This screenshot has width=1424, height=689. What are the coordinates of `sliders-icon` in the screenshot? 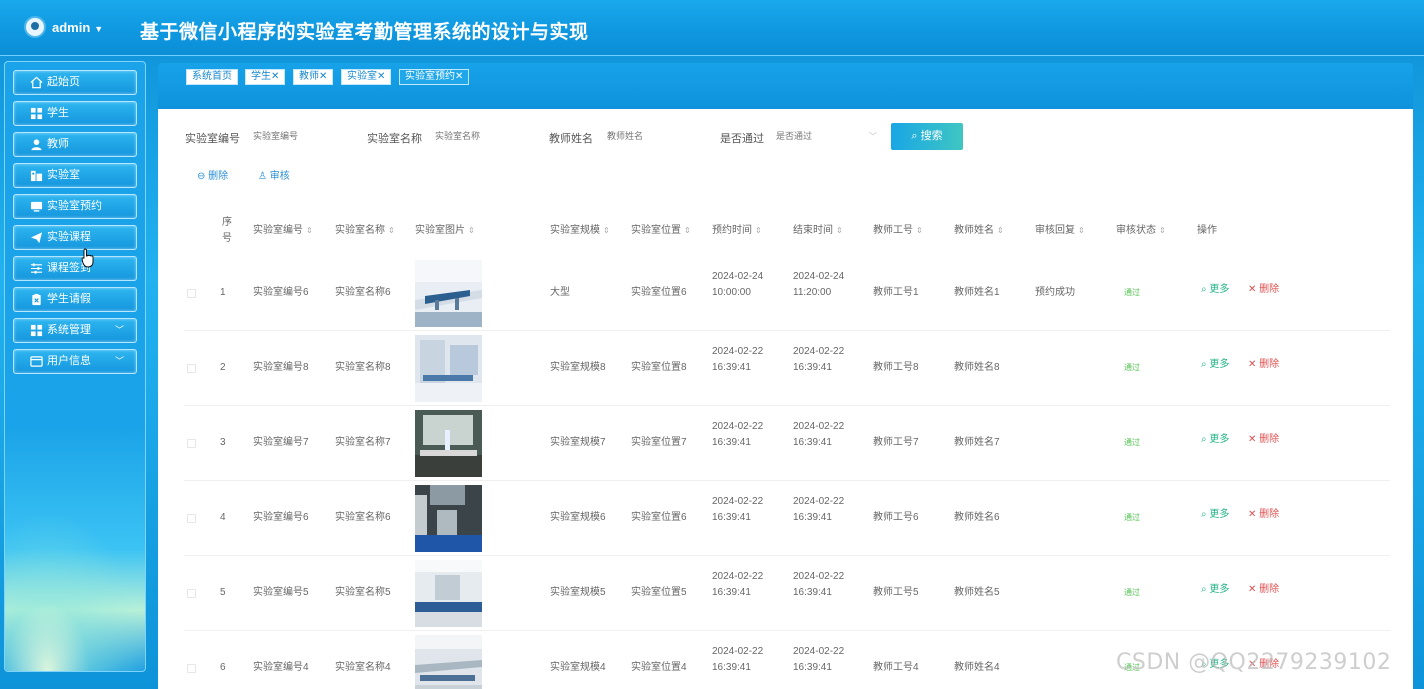 It's located at (36, 268).